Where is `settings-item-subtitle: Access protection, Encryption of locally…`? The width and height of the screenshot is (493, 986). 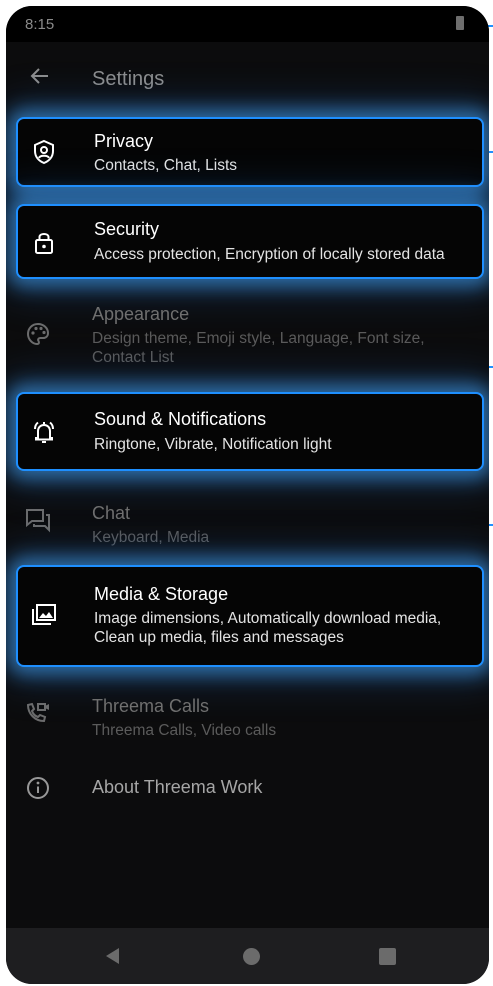 settings-item-subtitle: Access protection, Encryption of locally… is located at coordinates (269, 254).